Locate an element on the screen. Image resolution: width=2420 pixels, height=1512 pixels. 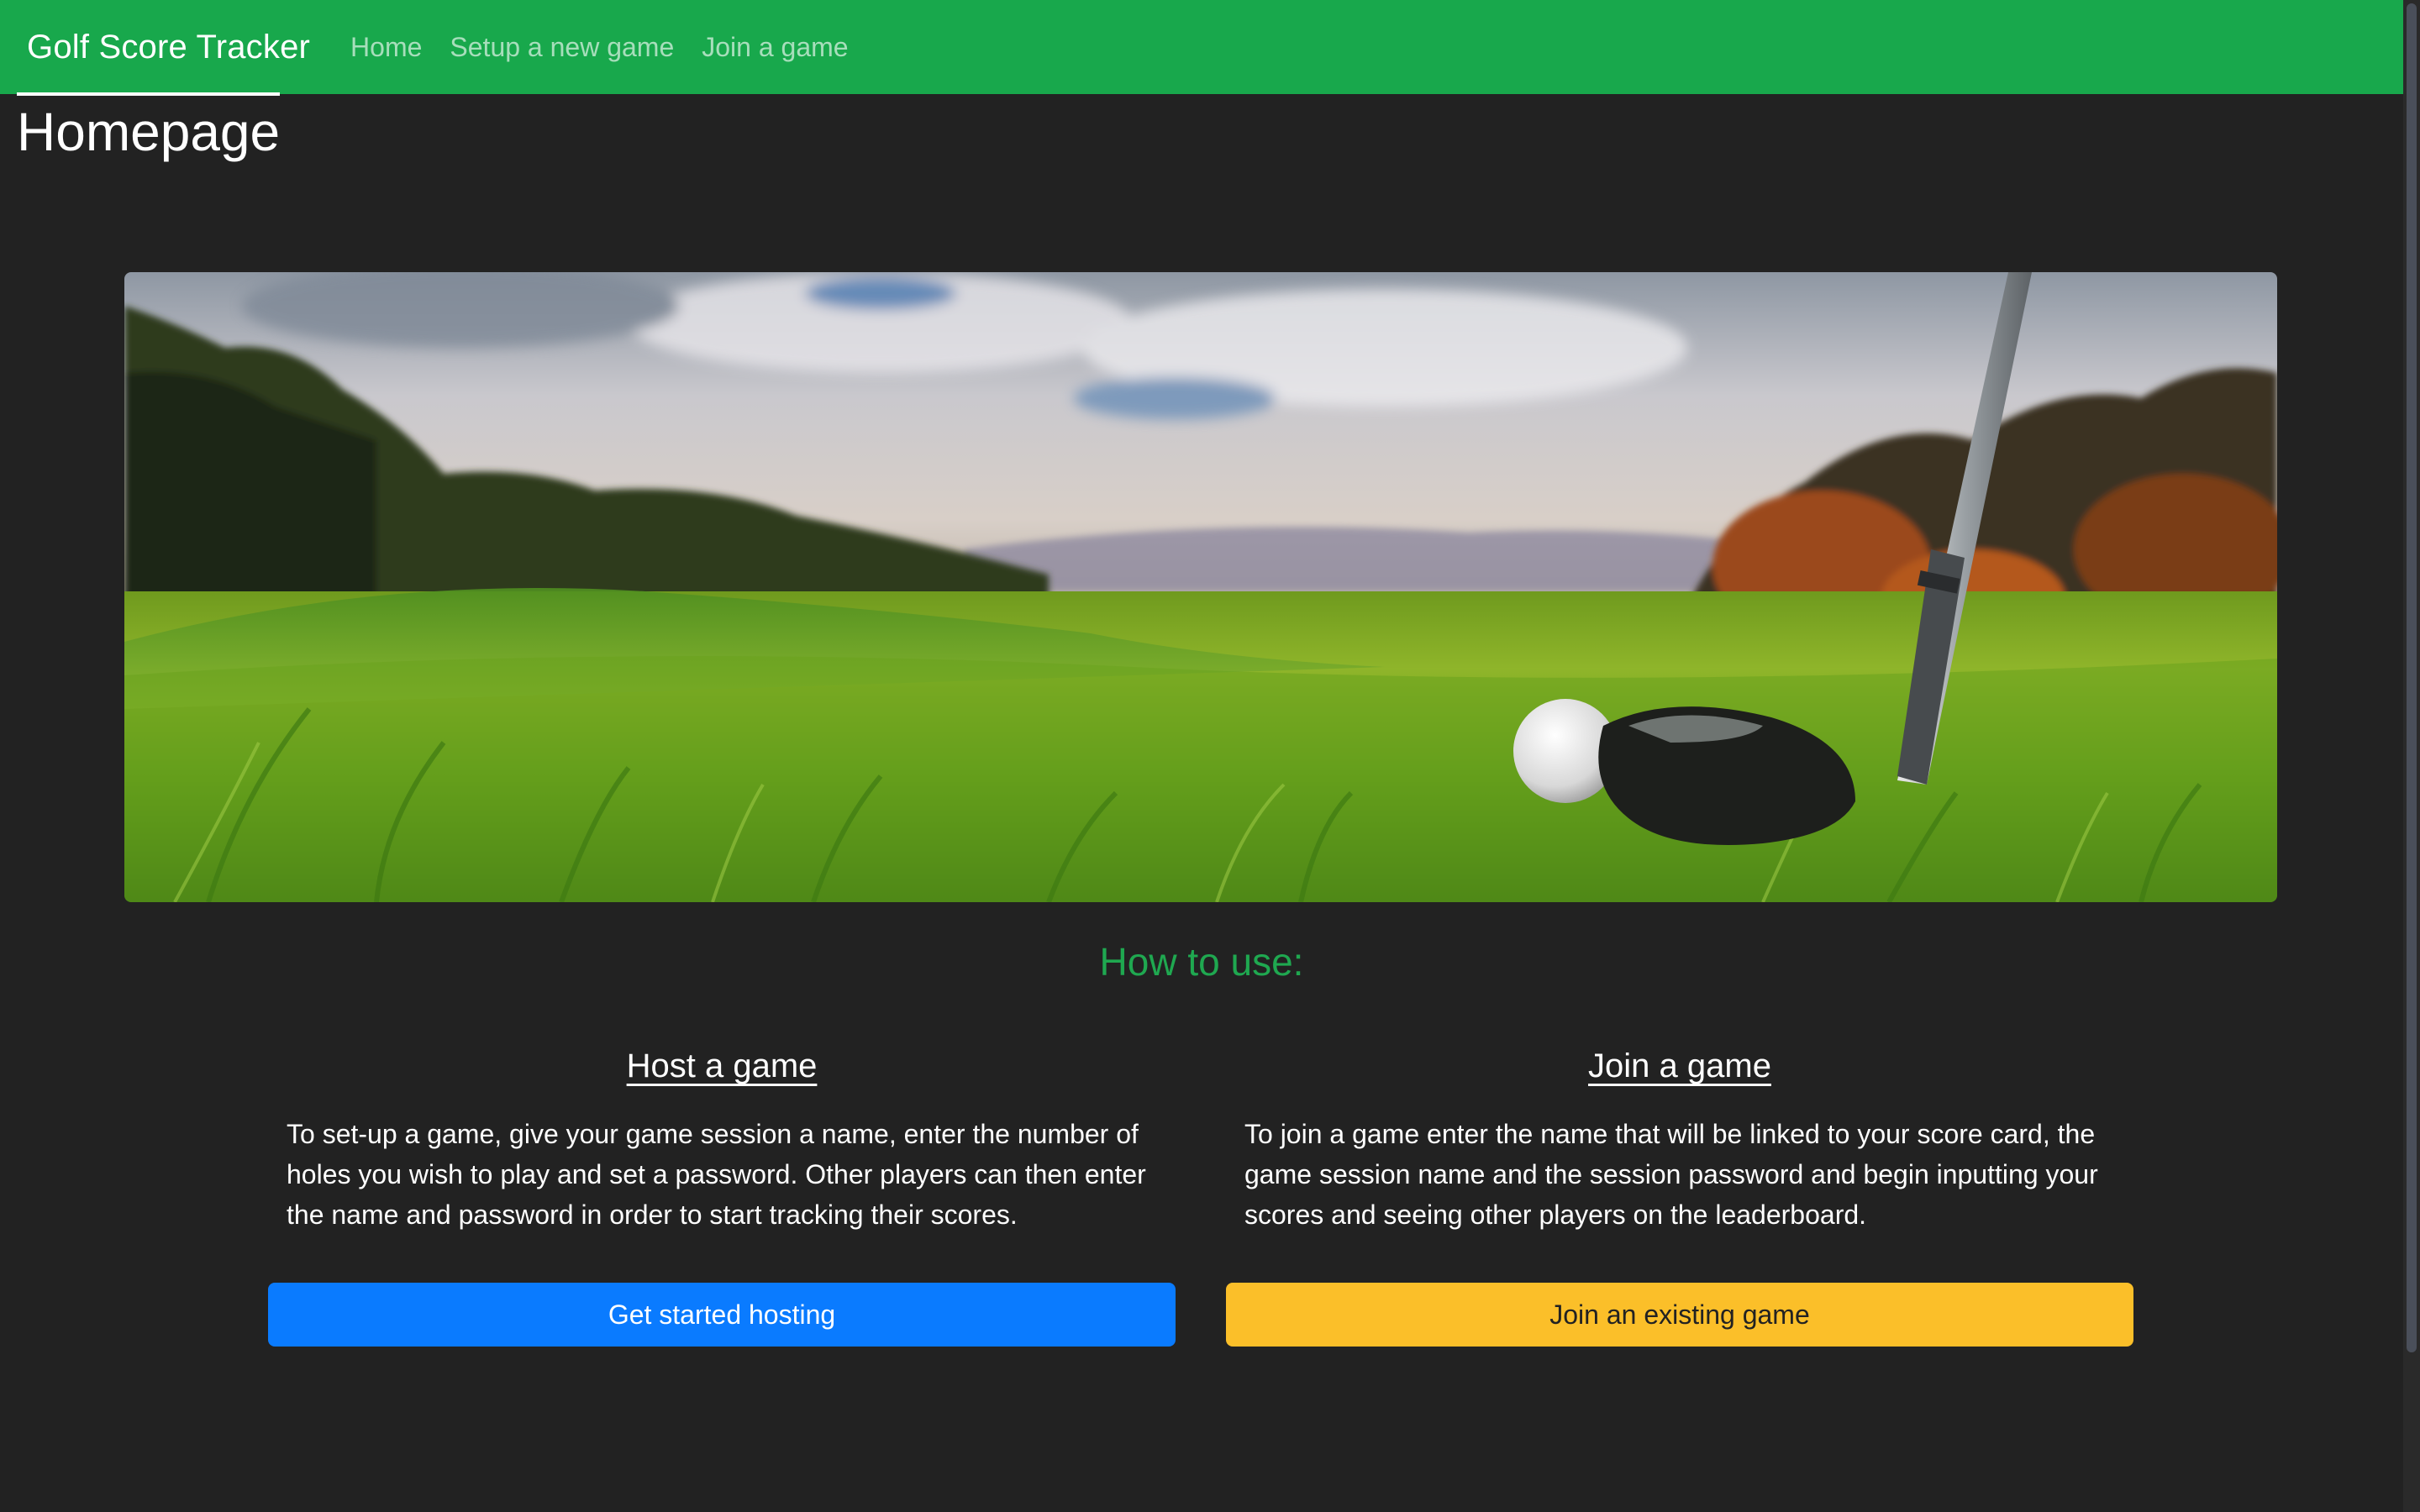
nav-link-home: Home is located at coordinates (386, 47).